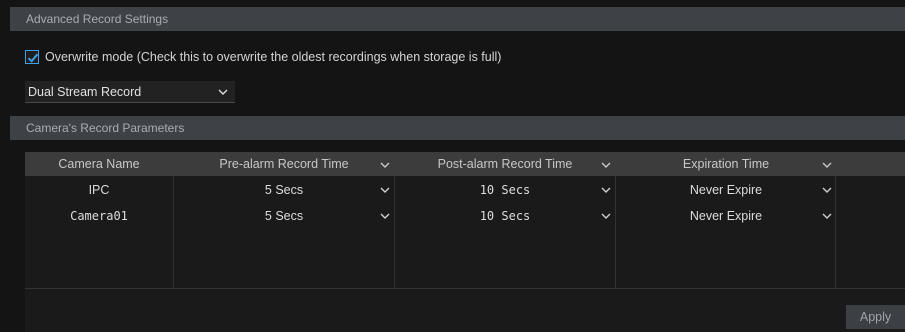  Describe the element at coordinates (99, 216) in the screenshot. I see `camera-name-cell: Camera01` at that location.